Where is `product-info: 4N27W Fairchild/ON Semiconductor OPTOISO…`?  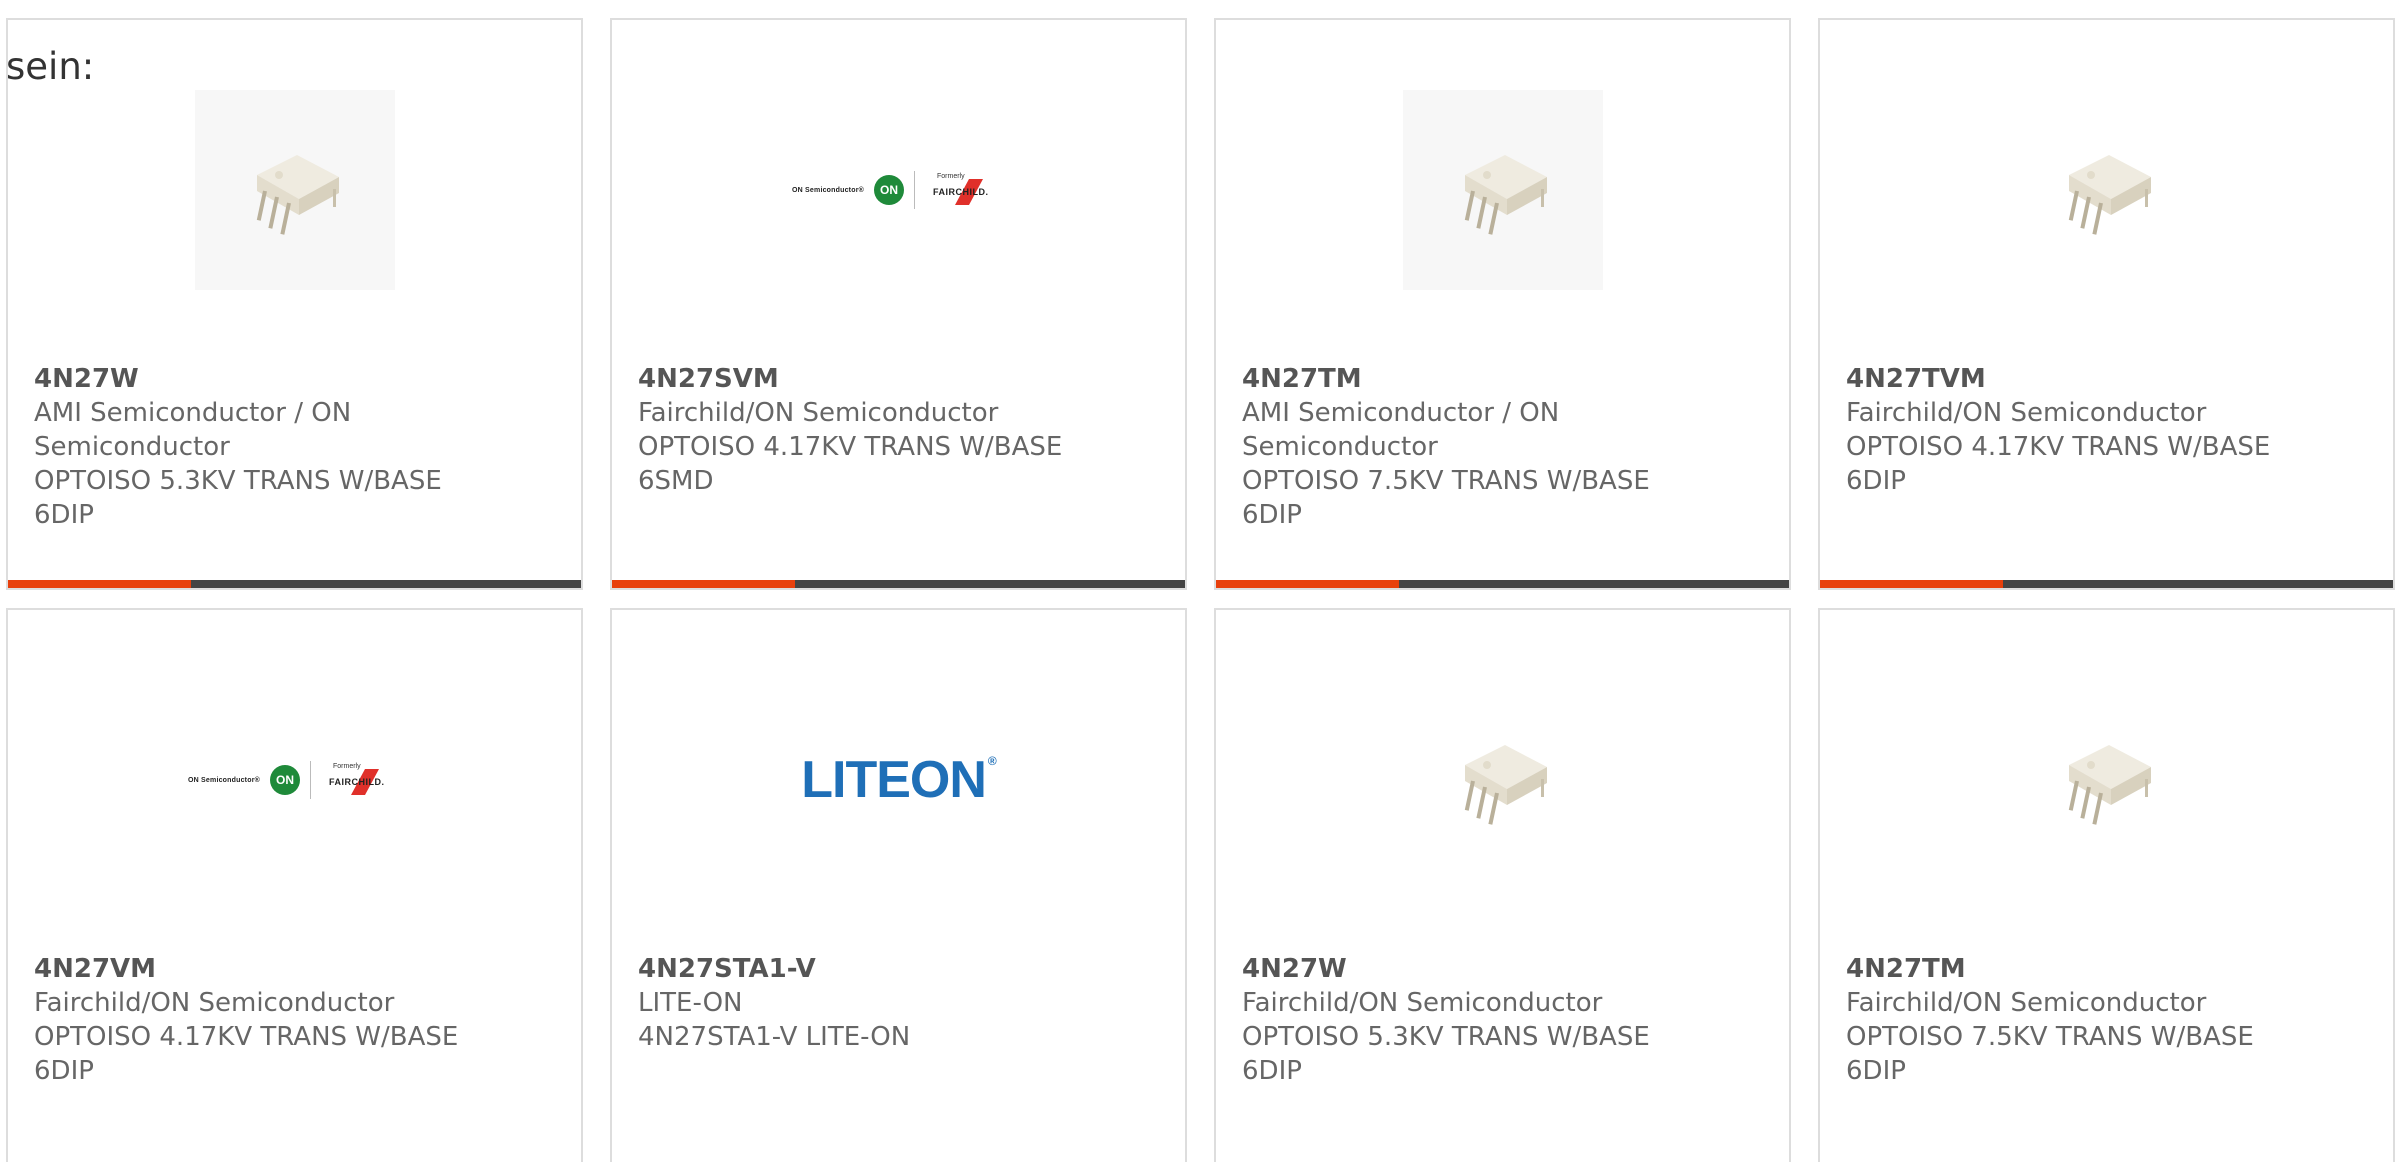
product-info: 4N27W Fairchild/ON Semiconductor OPTOISO… is located at coordinates (1505, 1020).